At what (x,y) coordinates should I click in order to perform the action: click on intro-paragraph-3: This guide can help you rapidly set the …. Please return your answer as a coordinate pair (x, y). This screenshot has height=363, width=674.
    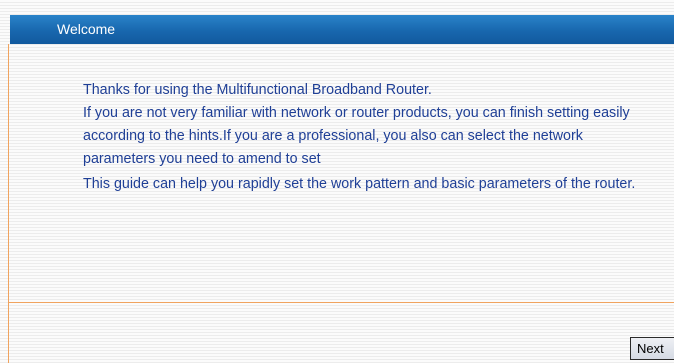
    Looking at the image, I should click on (359, 184).